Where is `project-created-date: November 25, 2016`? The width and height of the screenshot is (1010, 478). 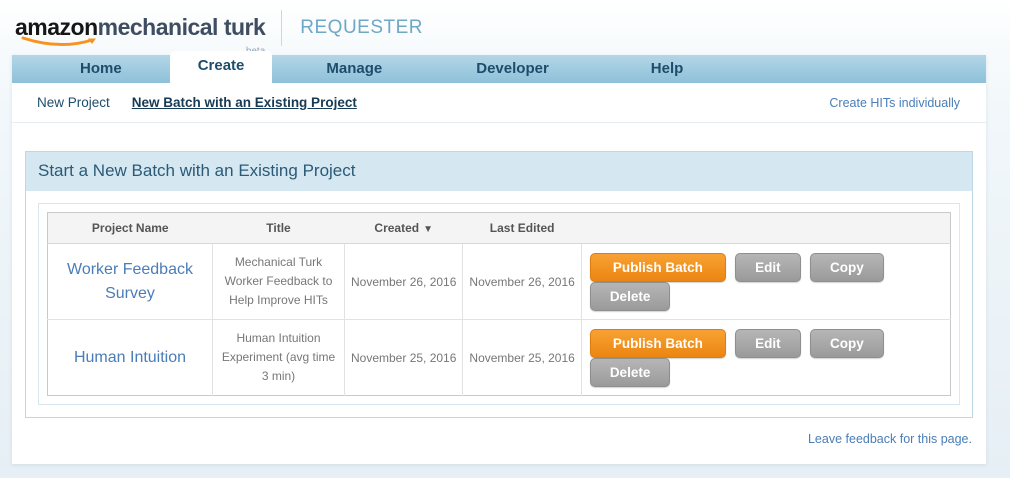
project-created-date: November 25, 2016 is located at coordinates (403, 357).